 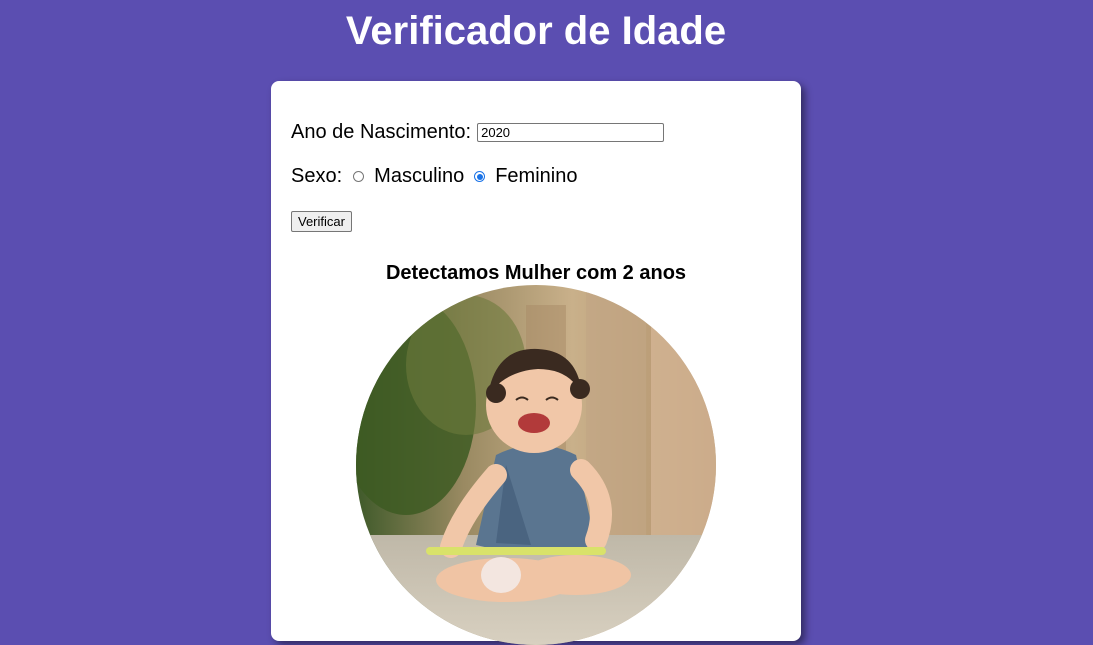 What do you see at coordinates (381, 132) in the screenshot?
I see `birth-year-label: Ano de Nascimento:` at bounding box center [381, 132].